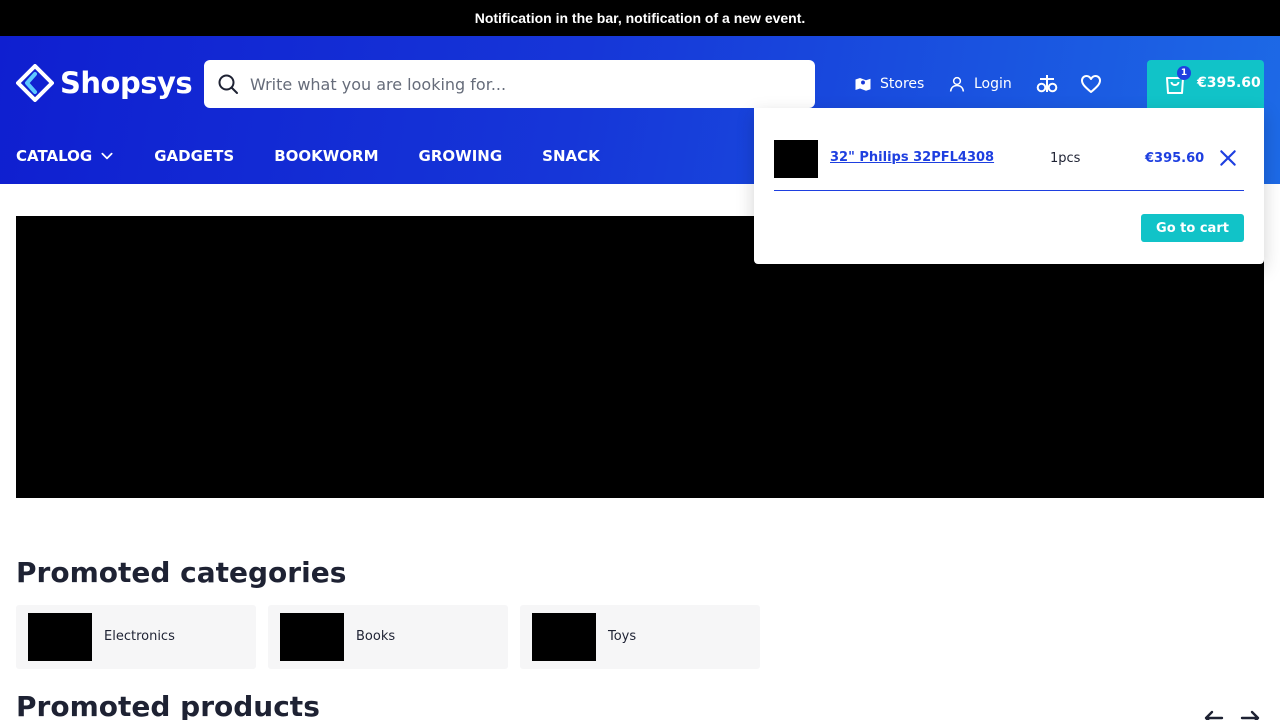 This screenshot has width=1280, height=720. I want to click on cart-item-image, so click(796, 159).